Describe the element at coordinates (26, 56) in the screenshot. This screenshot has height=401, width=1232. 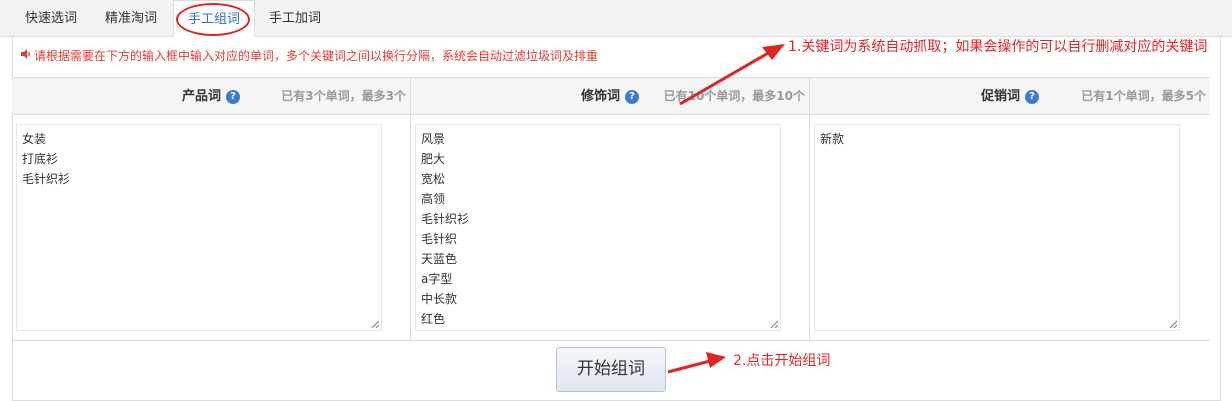
I see `speaker-icon` at that location.